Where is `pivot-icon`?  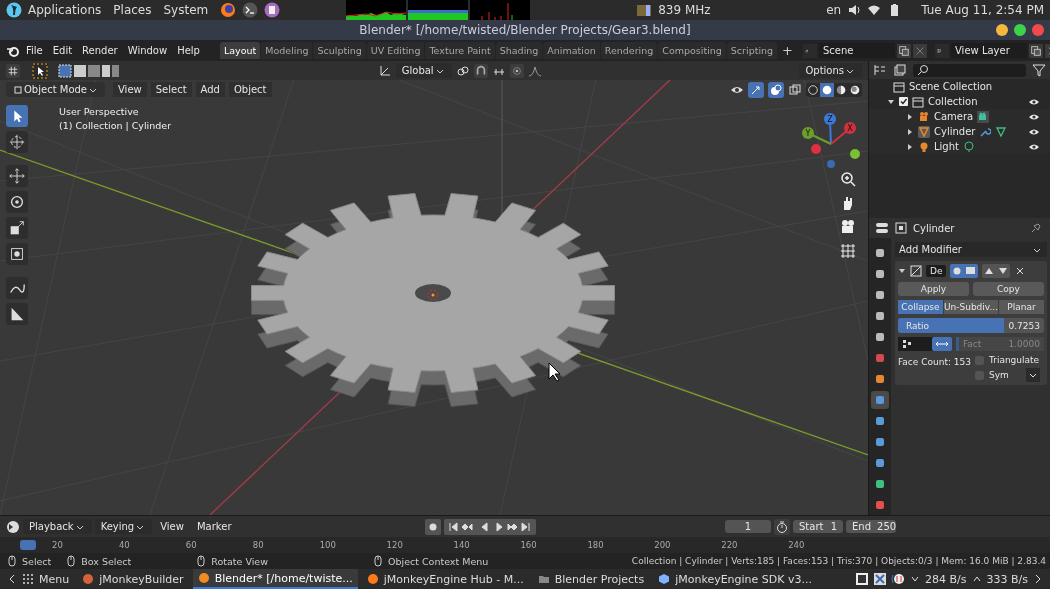
pivot-icon is located at coordinates (462, 70).